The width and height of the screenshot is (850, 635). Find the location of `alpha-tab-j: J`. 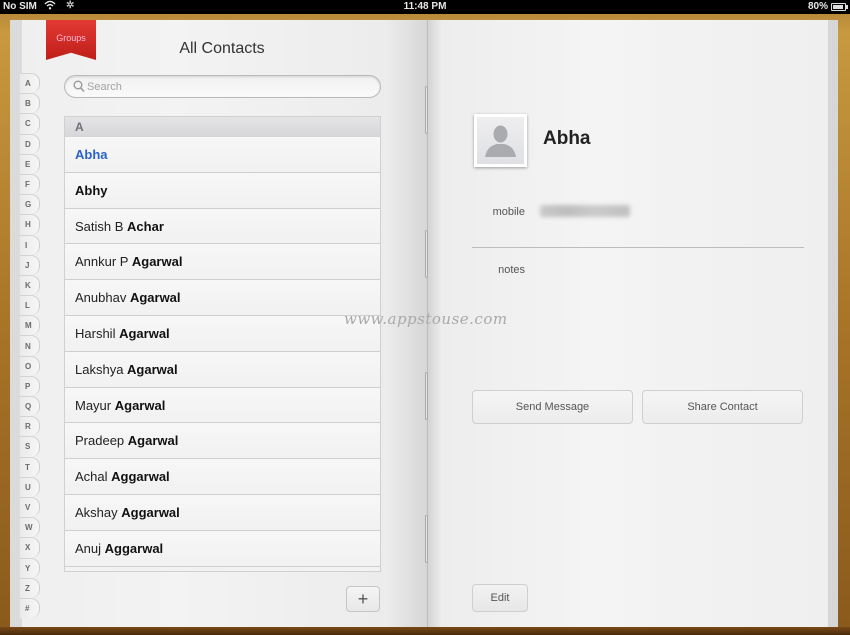

alpha-tab-j: J is located at coordinates (30, 264).